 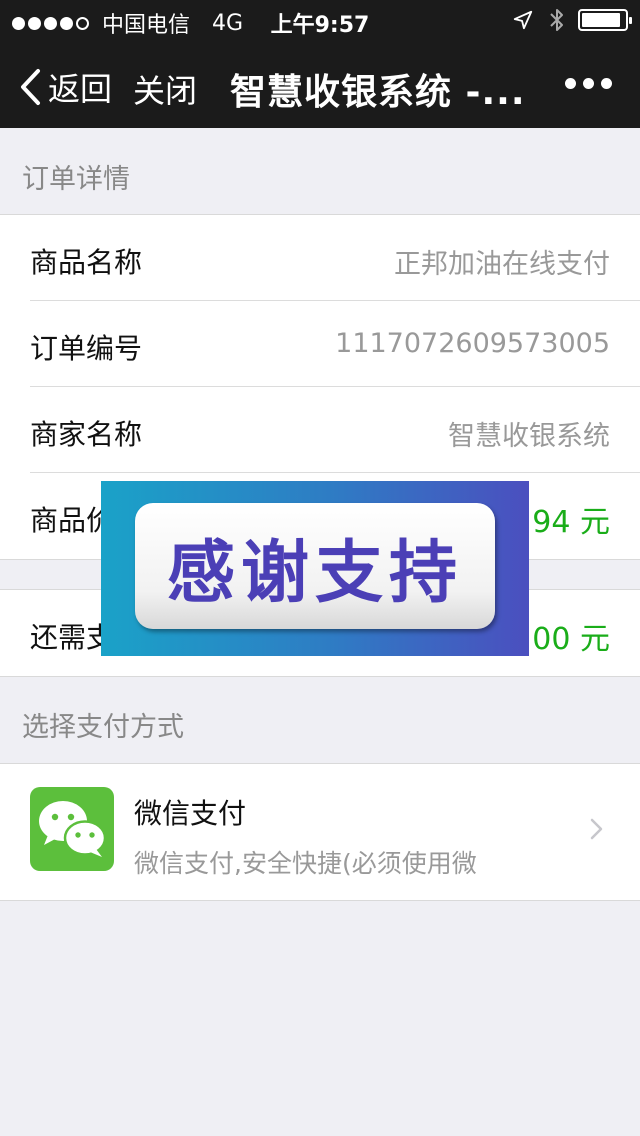 What do you see at coordinates (523, 20) in the screenshot?
I see `location-arrow-icon` at bounding box center [523, 20].